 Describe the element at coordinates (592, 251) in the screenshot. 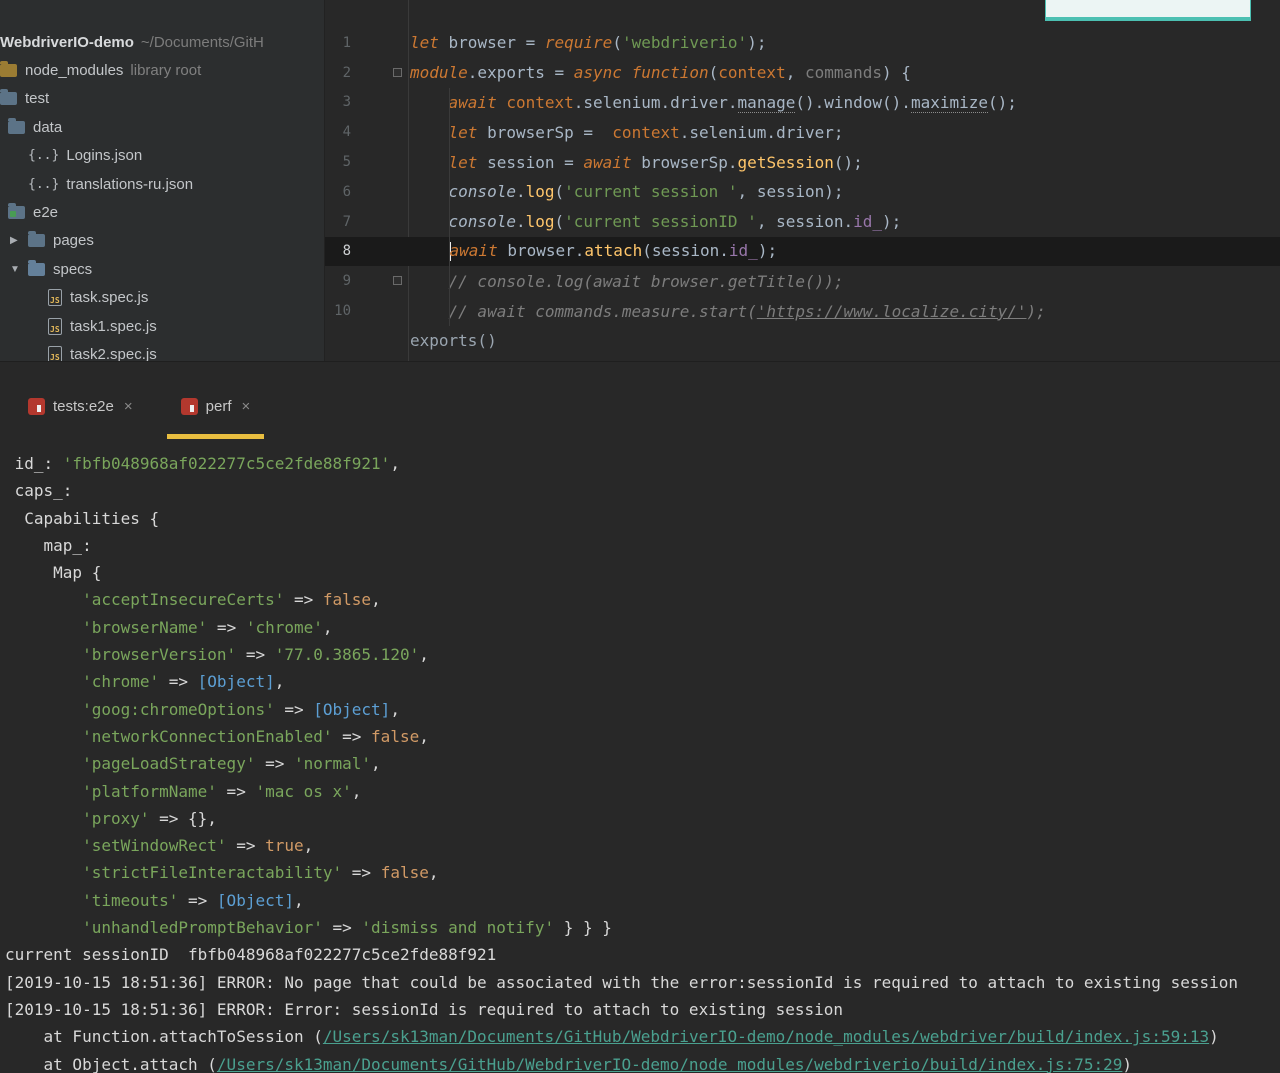

I see `code-text: await browser.attach(session.id_);` at that location.